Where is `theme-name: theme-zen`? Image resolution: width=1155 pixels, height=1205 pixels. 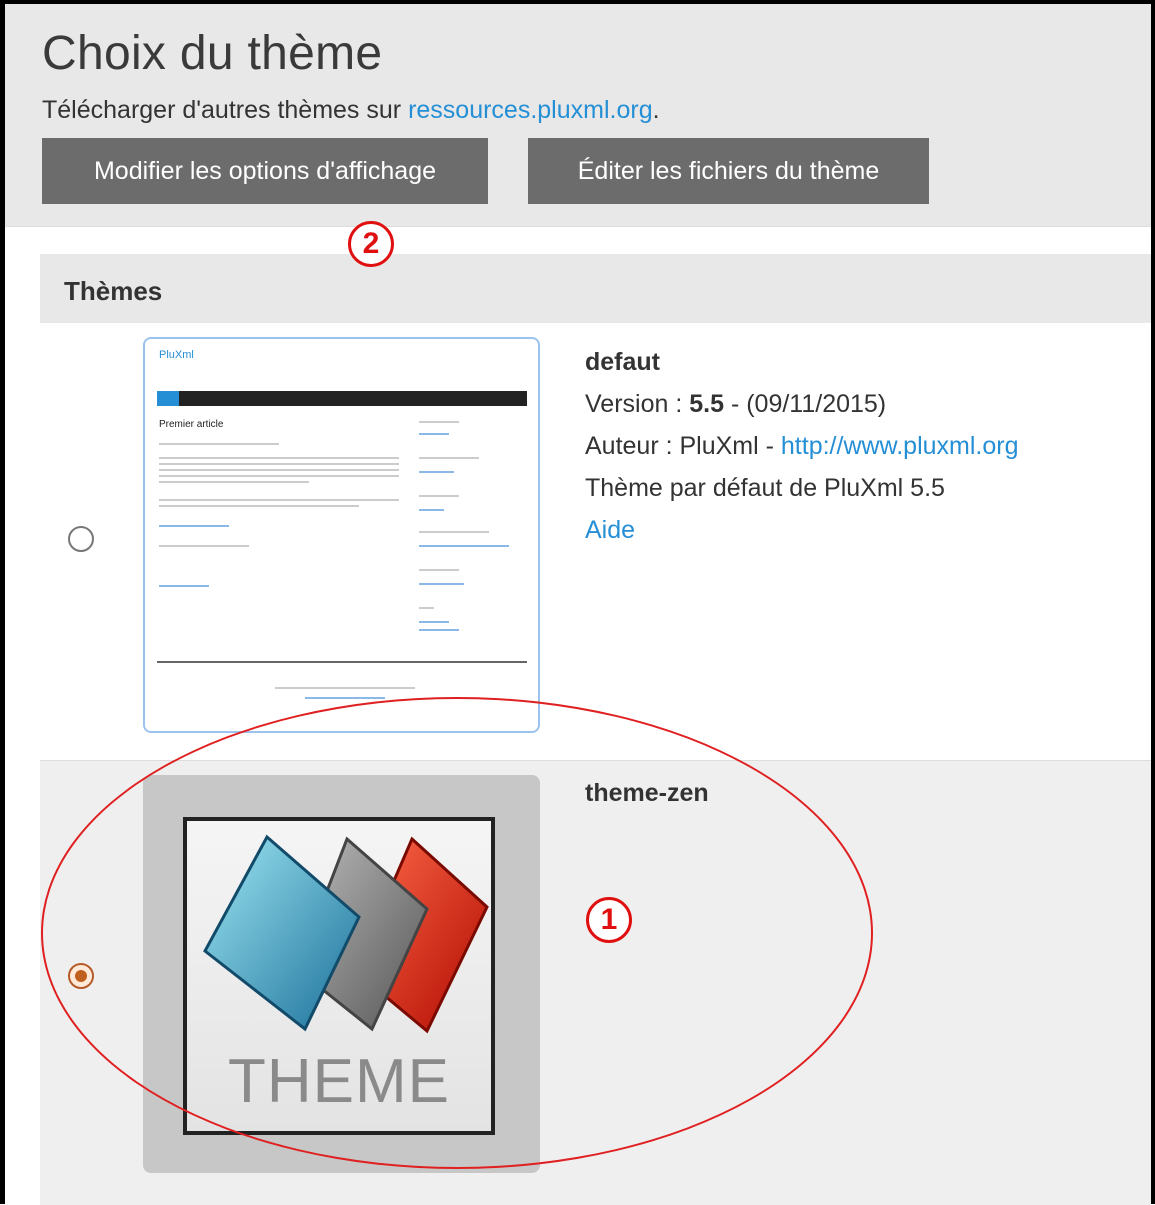 theme-name: theme-zen is located at coordinates (647, 793).